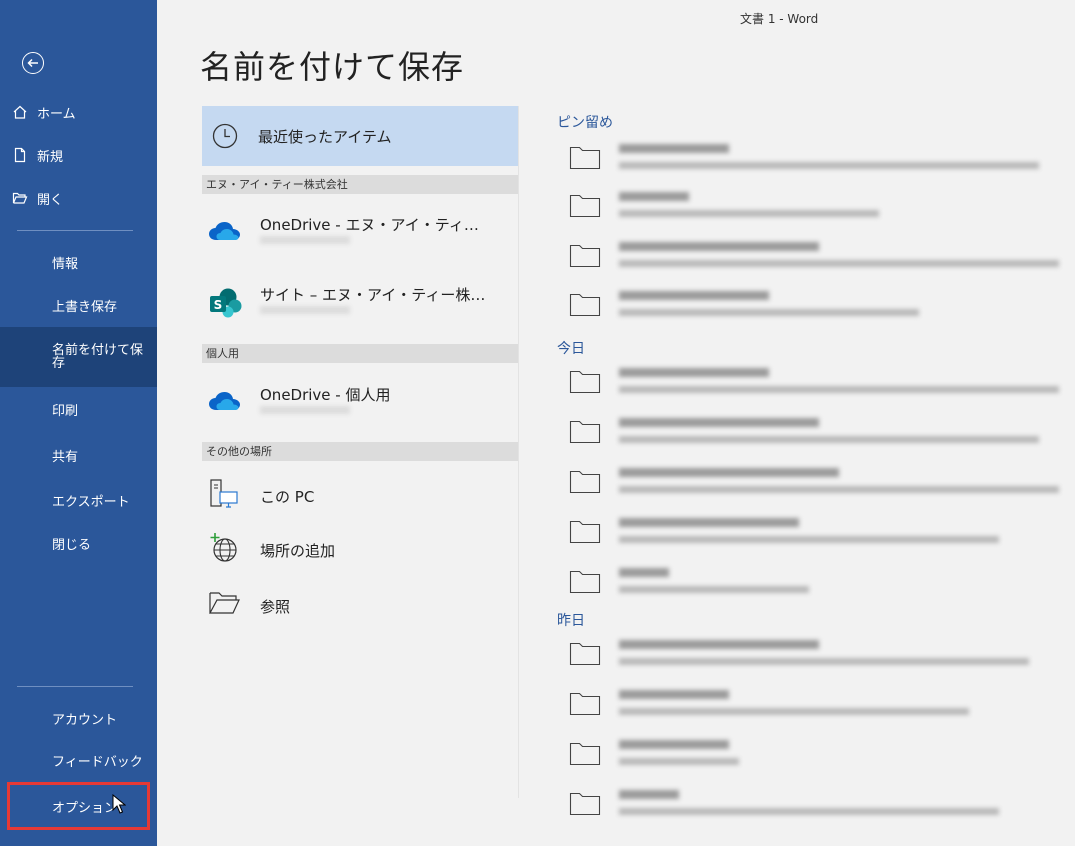 The height and width of the screenshot is (846, 1075). Describe the element at coordinates (78, 155) in the screenshot. I see `sidebar-item-new: 新規` at that location.